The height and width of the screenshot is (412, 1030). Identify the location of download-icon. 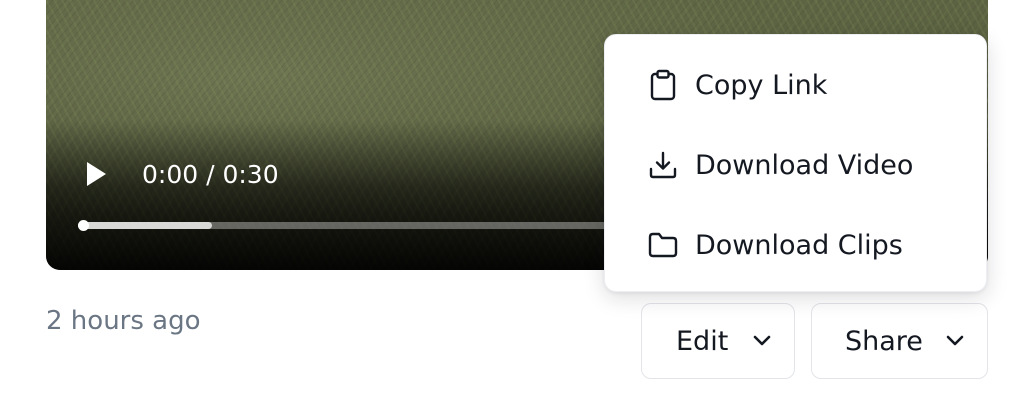
(663, 165).